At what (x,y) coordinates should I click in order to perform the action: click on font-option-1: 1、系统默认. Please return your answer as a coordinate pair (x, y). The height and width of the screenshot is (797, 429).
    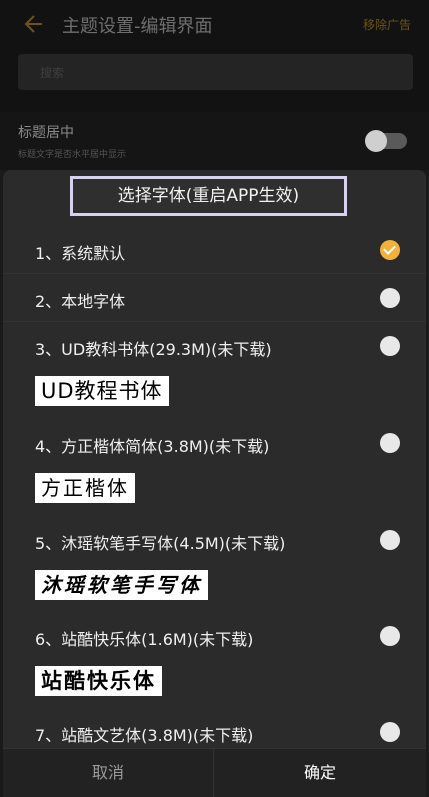
    Looking at the image, I should click on (214, 250).